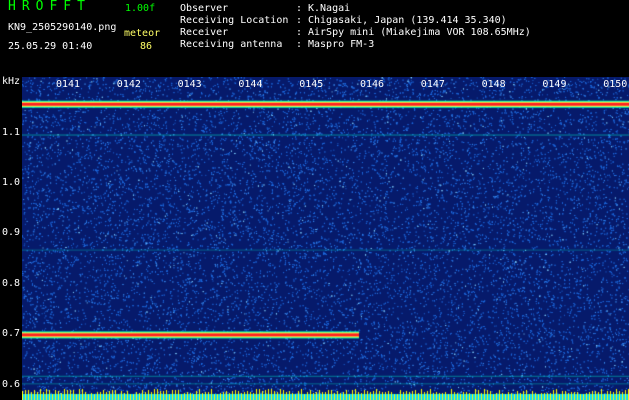 The height and width of the screenshot is (400, 629). Describe the element at coordinates (49, 7) in the screenshot. I see `app-name: HROFFT` at that location.